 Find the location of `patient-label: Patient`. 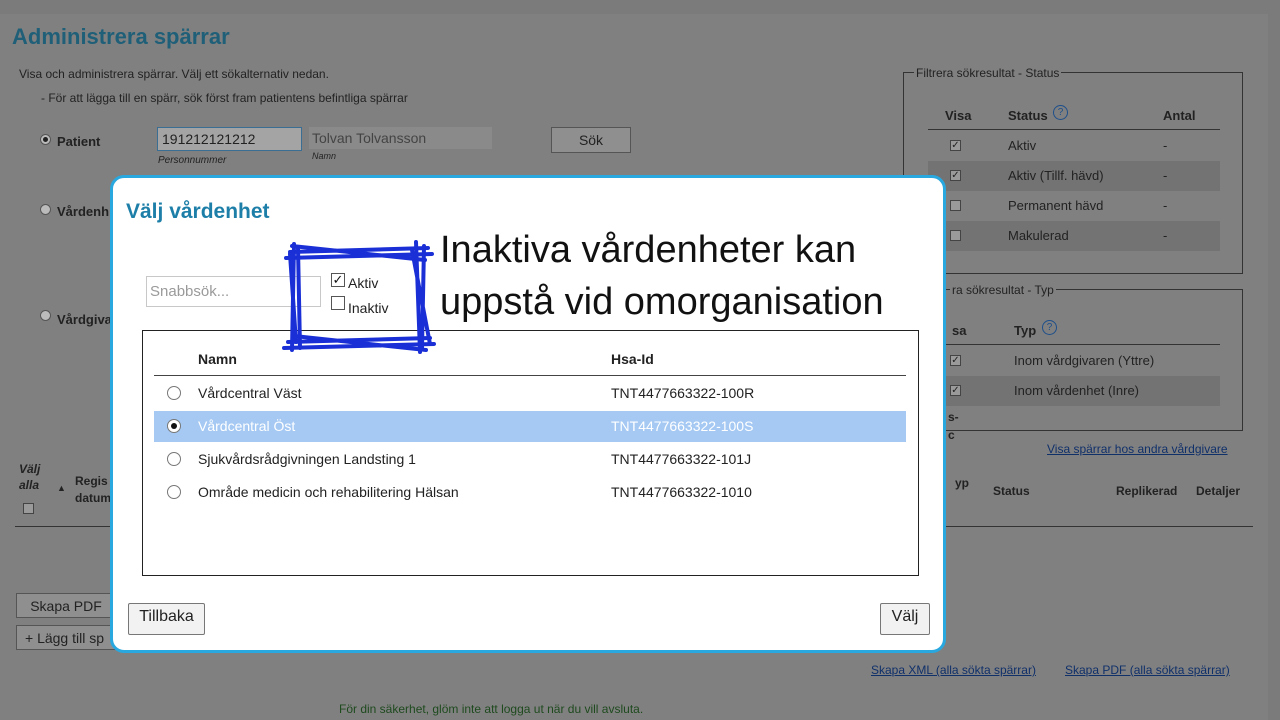

patient-label: Patient is located at coordinates (79, 141).